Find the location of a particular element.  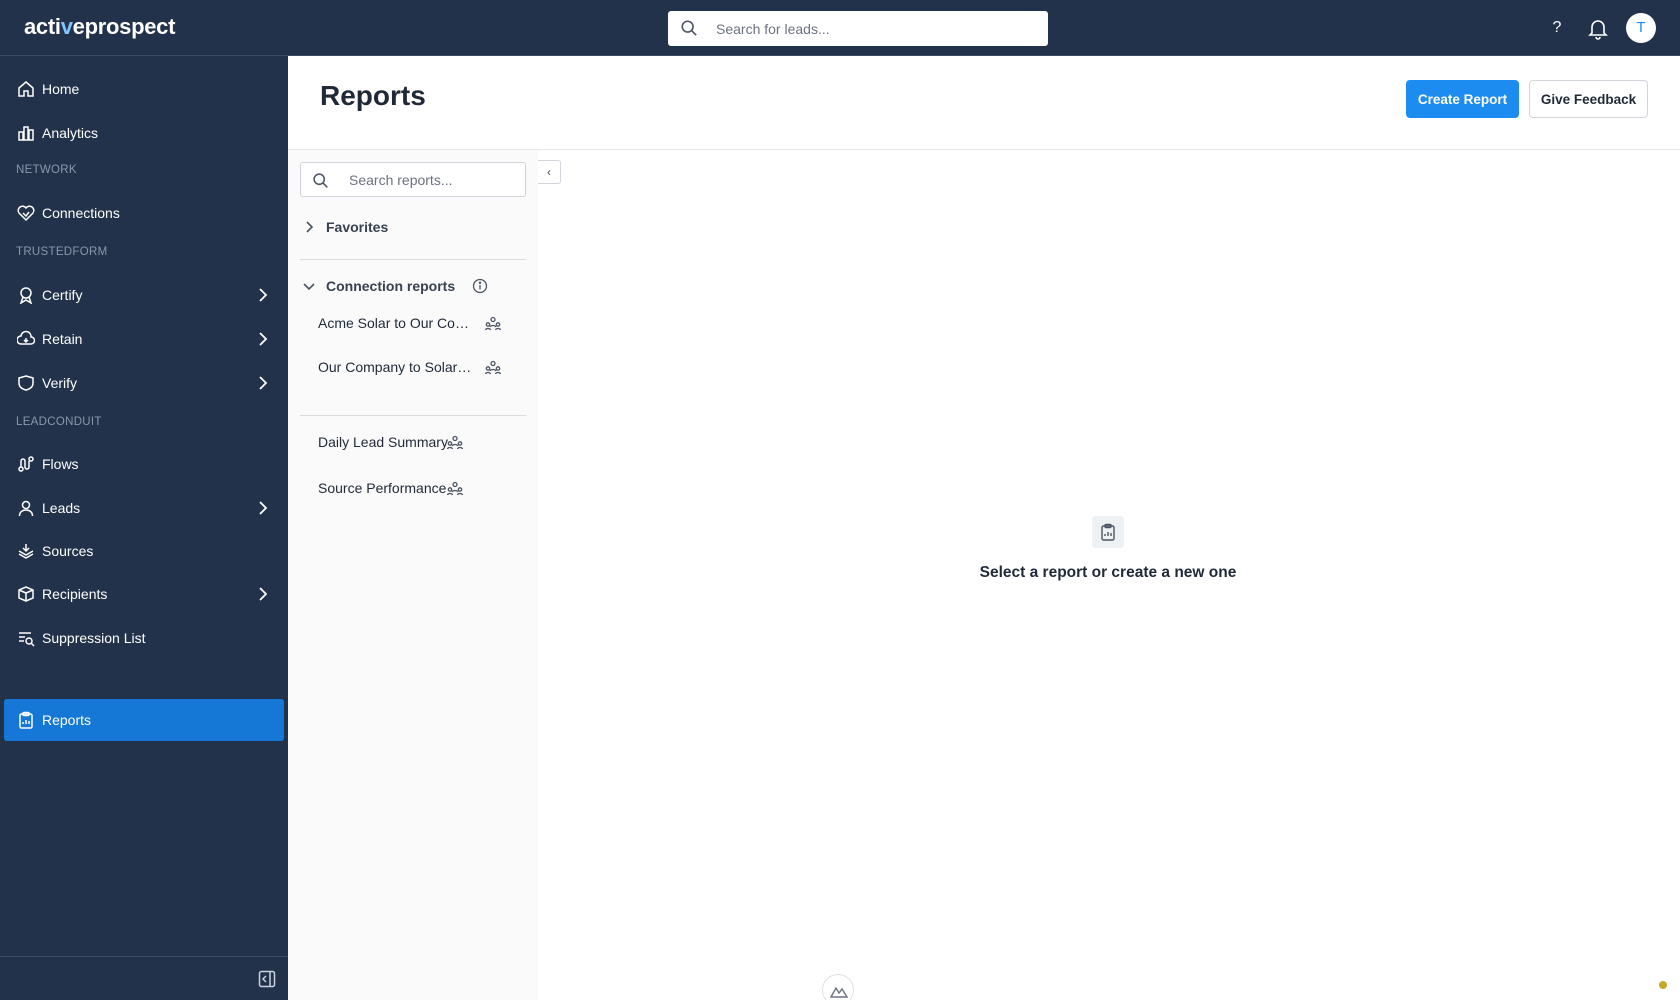

sidebar-item-label: Sources is located at coordinates (68, 551).